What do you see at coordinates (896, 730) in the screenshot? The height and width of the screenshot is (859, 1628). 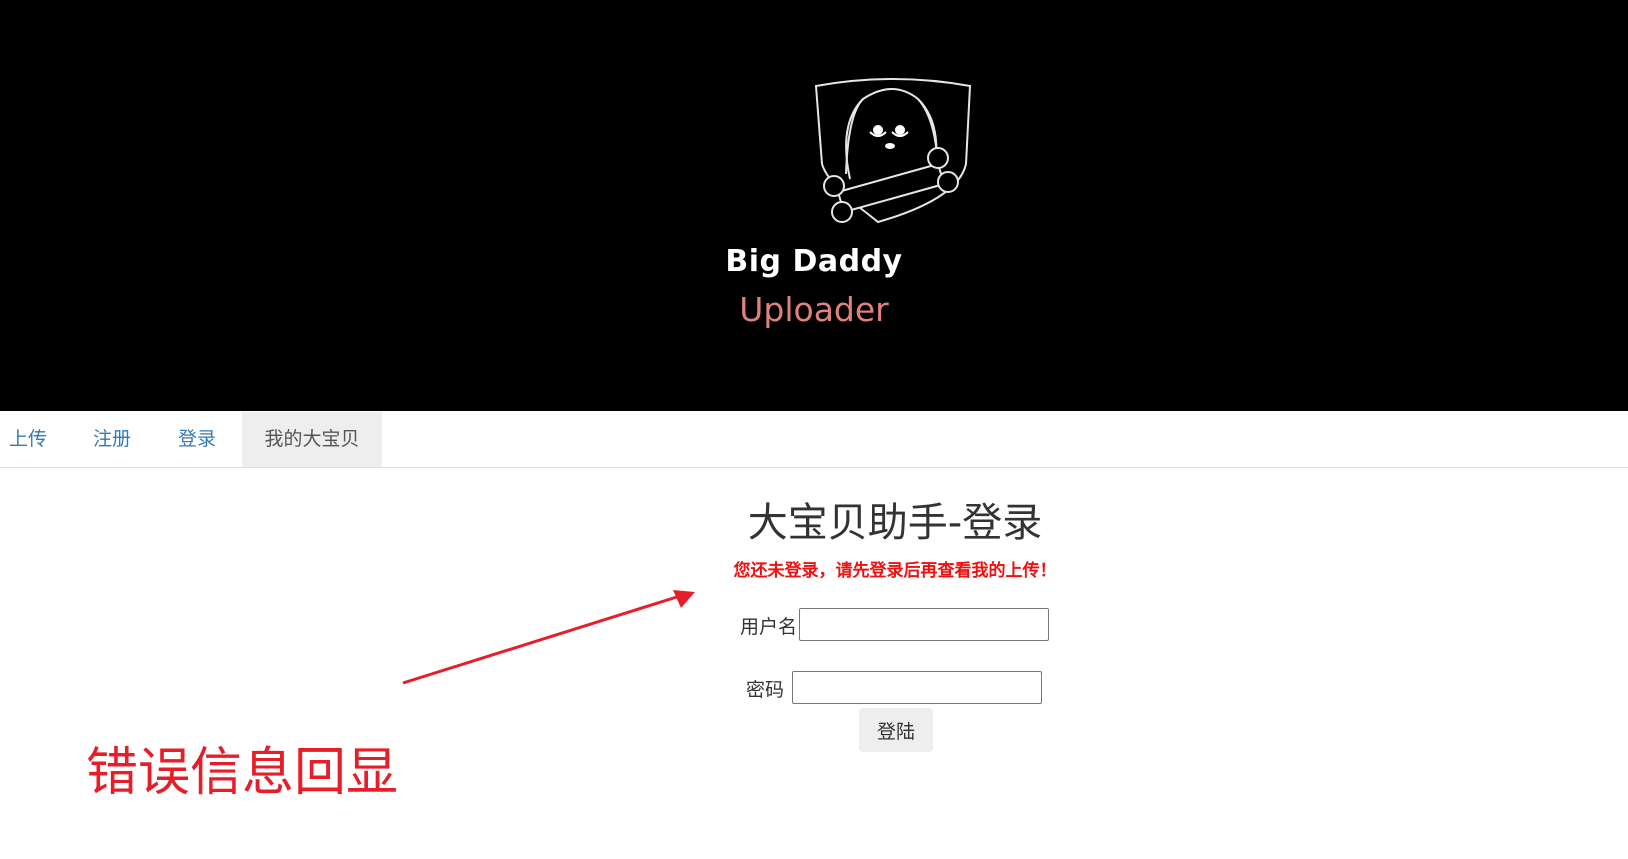 I see `login-button: 登陆` at bounding box center [896, 730].